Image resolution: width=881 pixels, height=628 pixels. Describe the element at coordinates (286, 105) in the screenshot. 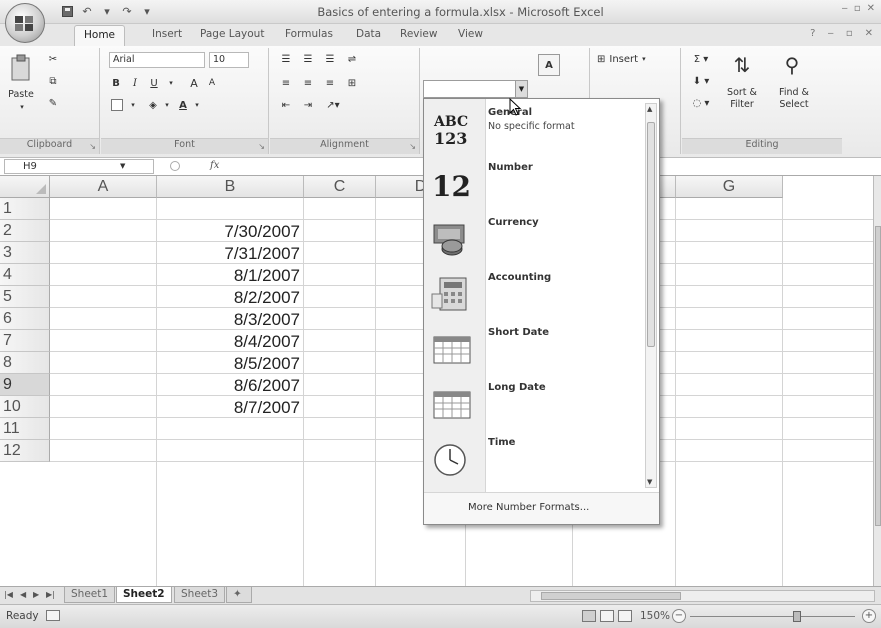

I see `decrease-indent-icon: ⇤` at that location.